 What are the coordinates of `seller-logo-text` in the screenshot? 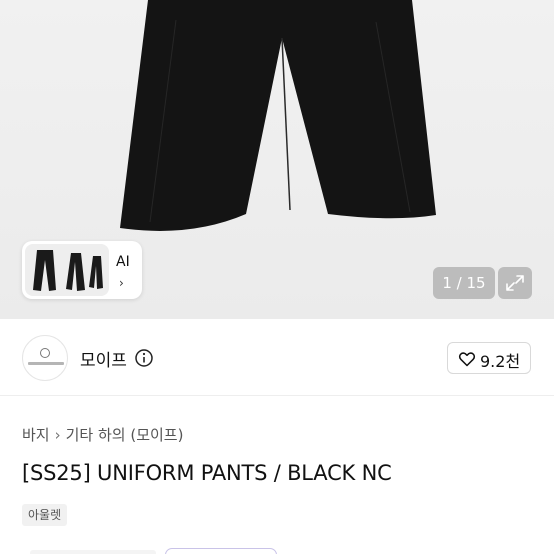 It's located at (46, 363).